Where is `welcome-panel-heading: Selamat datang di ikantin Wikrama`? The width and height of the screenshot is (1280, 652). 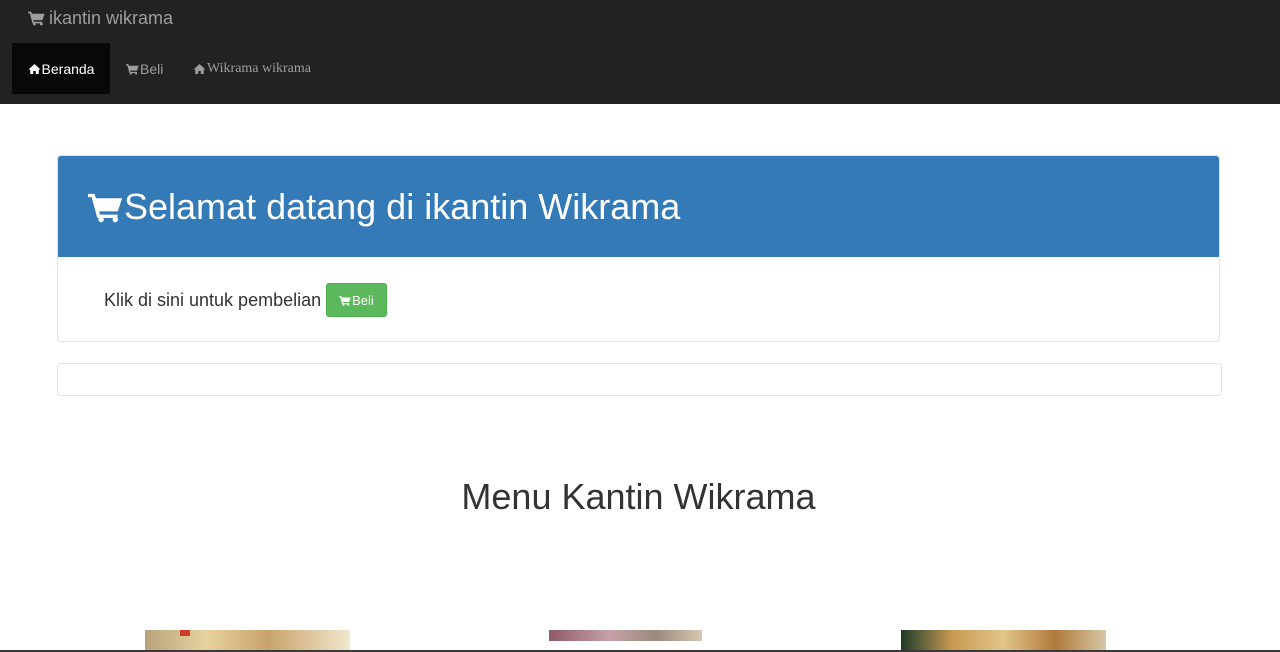
welcome-panel-heading: Selamat datang di ikantin Wikrama is located at coordinates (638, 206).